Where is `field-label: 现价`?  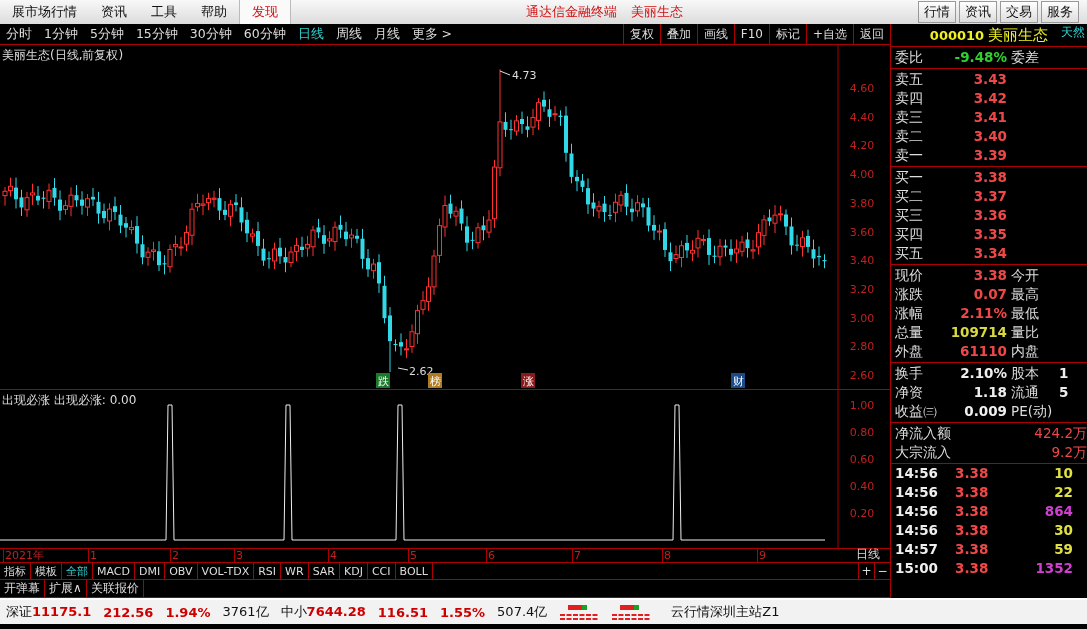
field-label: 现价 is located at coordinates (909, 275).